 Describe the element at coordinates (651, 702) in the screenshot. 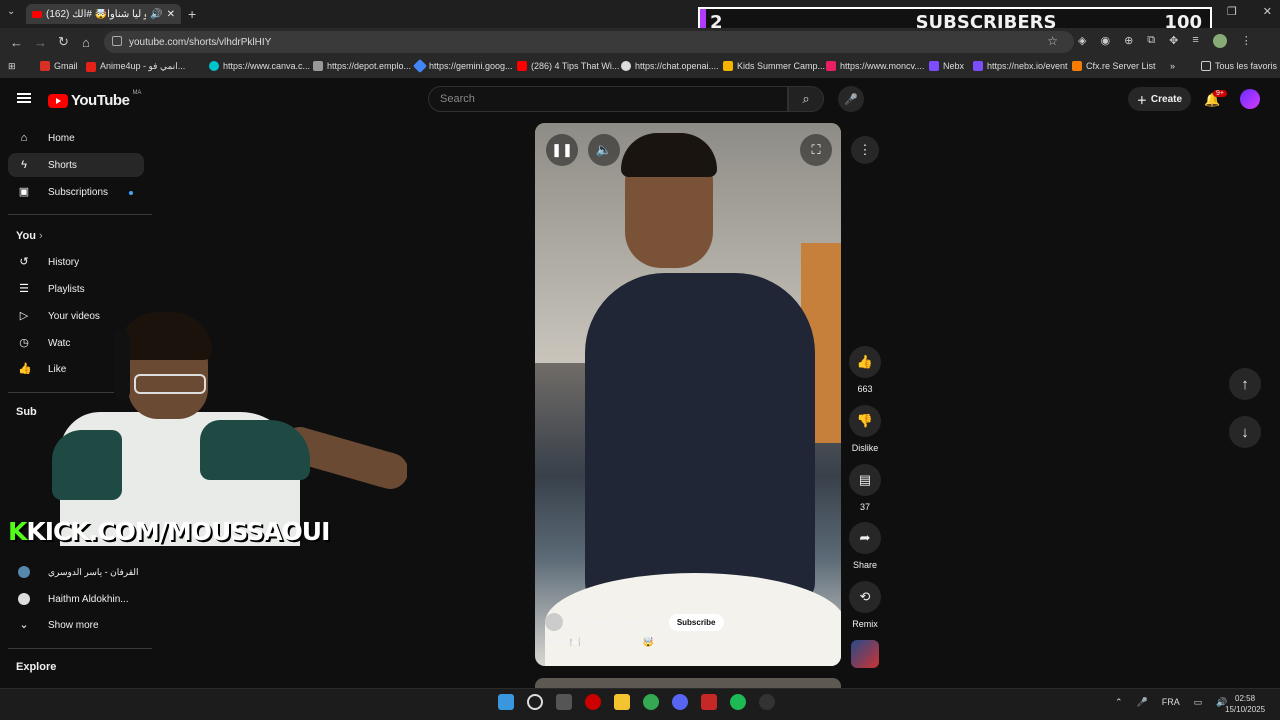

I see `chrome-icon` at that location.